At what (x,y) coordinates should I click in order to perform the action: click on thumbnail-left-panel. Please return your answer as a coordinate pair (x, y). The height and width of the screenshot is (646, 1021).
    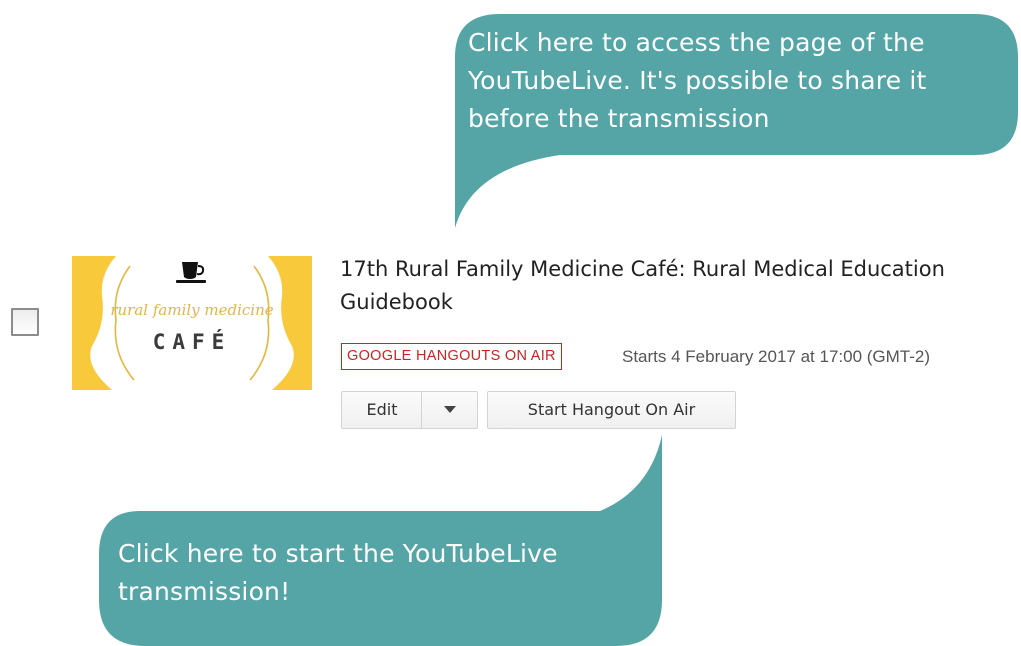
    Looking at the image, I should click on (94, 323).